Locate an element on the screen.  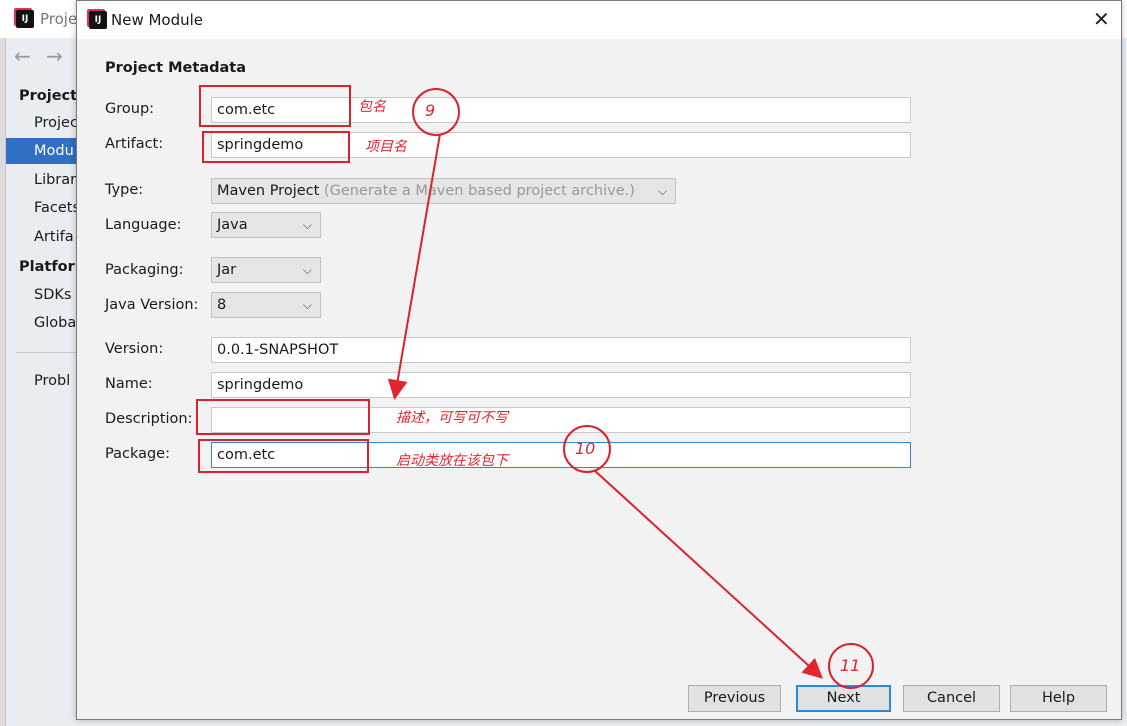
annotation-group-note: 包名 is located at coordinates (372, 107).